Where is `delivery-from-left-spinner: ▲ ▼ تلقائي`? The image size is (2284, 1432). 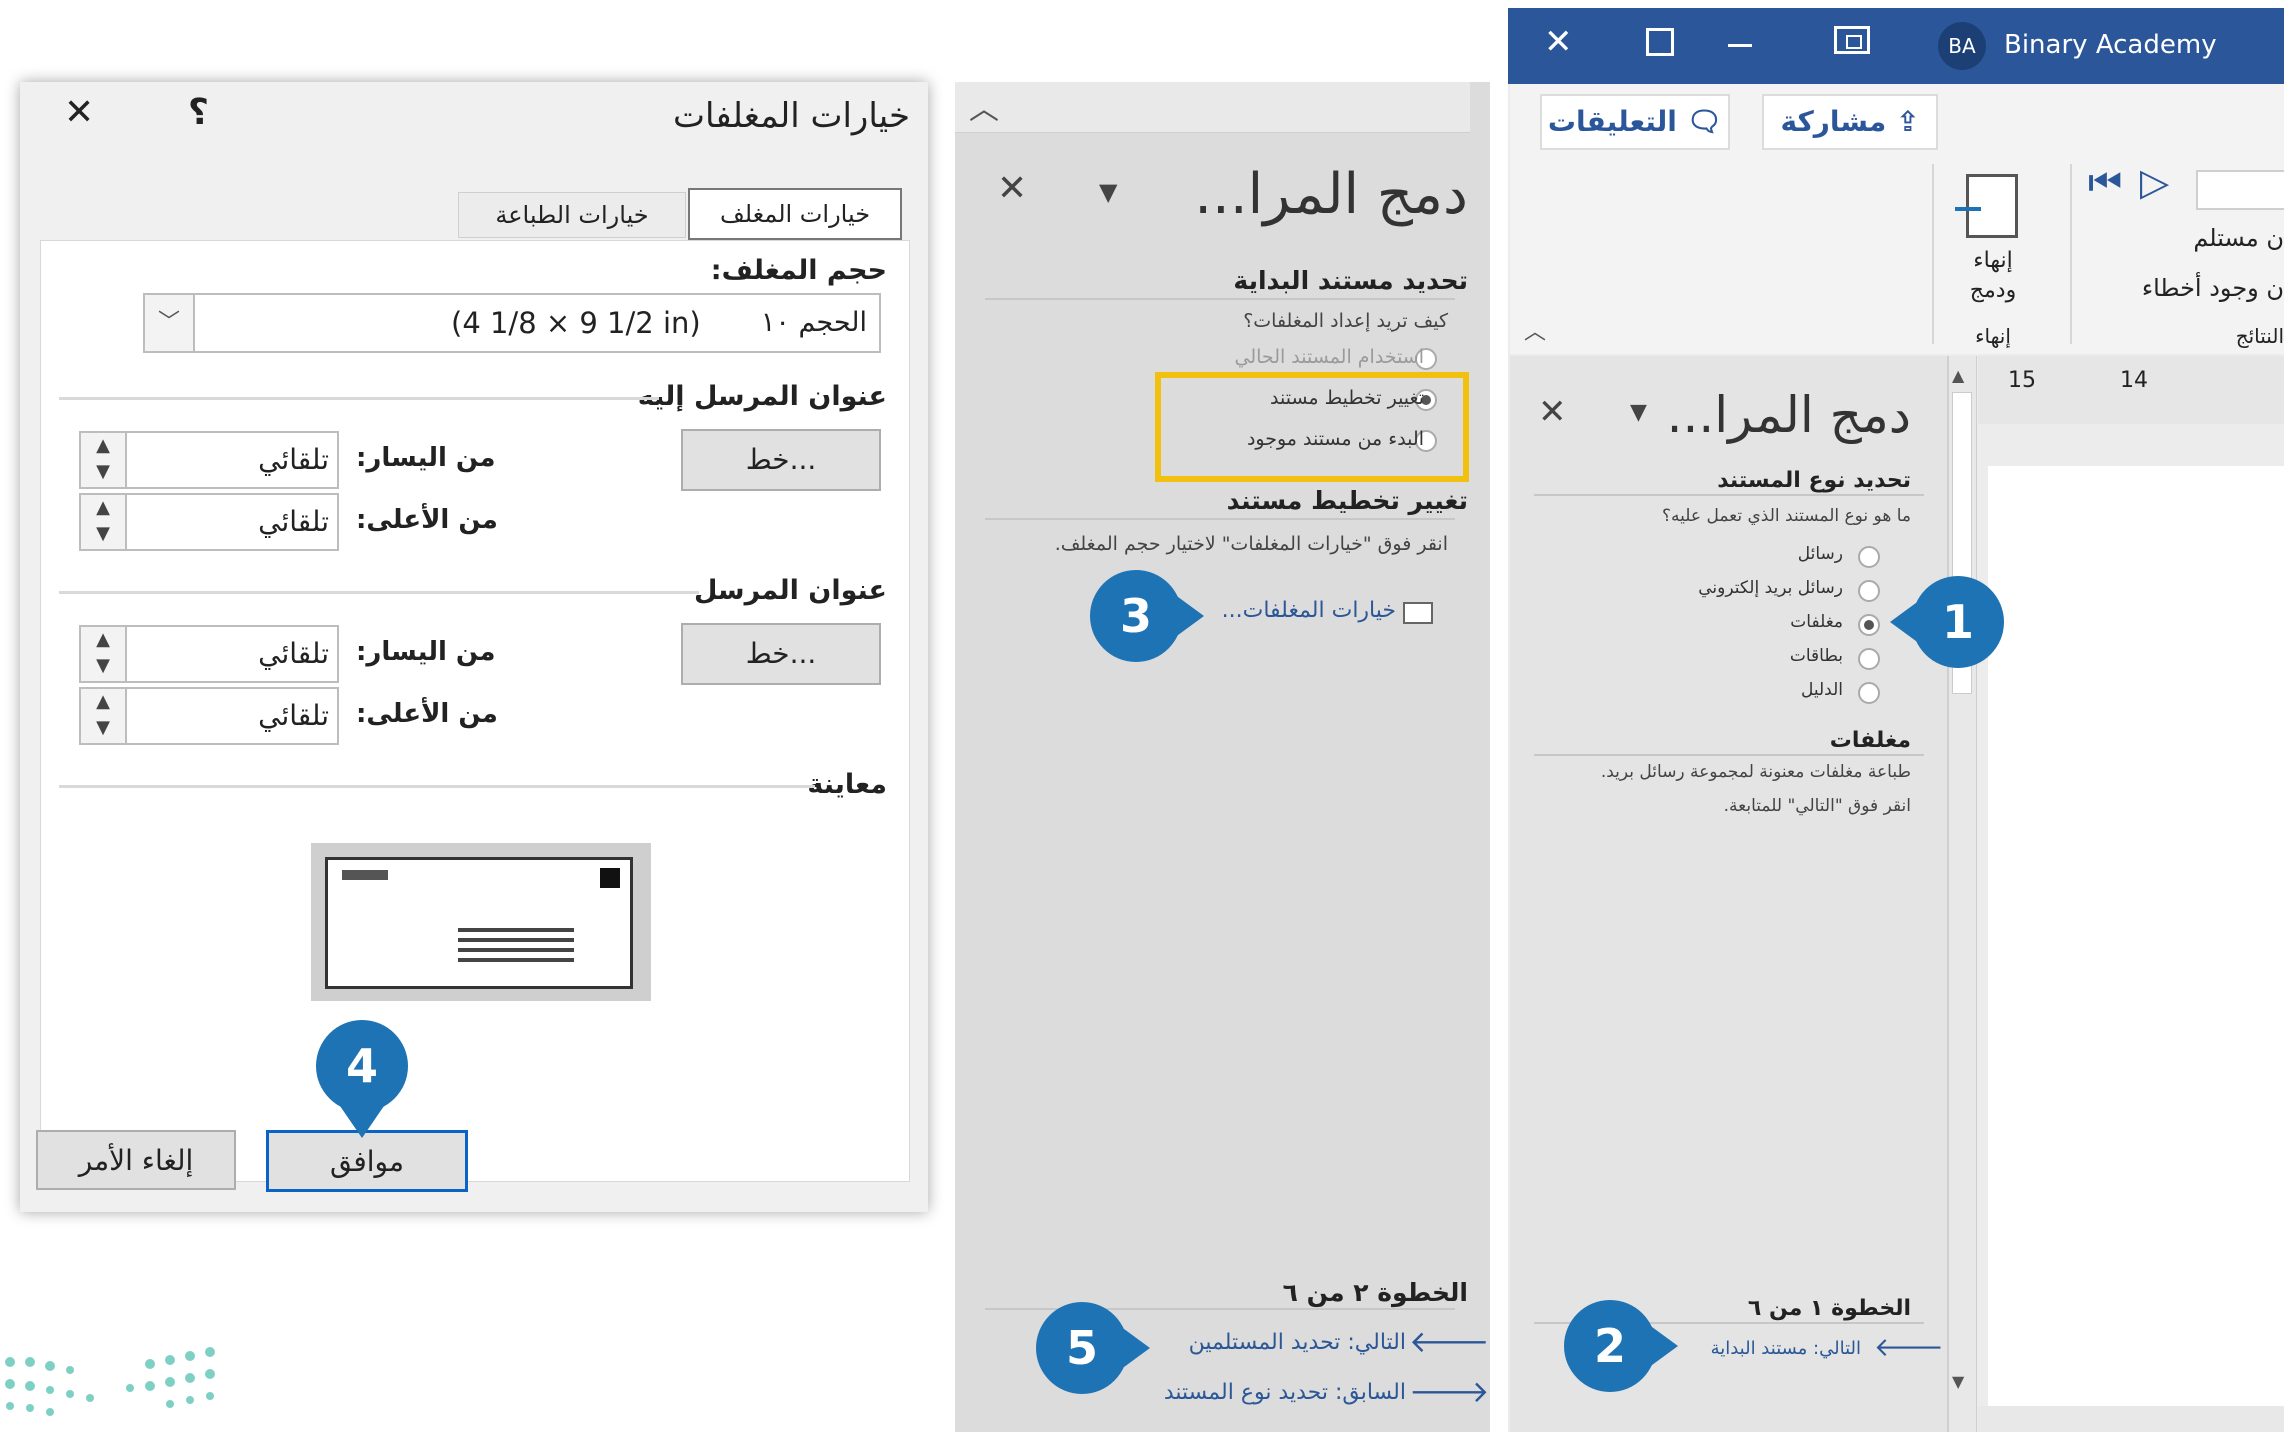 delivery-from-left-spinner: ▲ ▼ تلقائي is located at coordinates (209, 460).